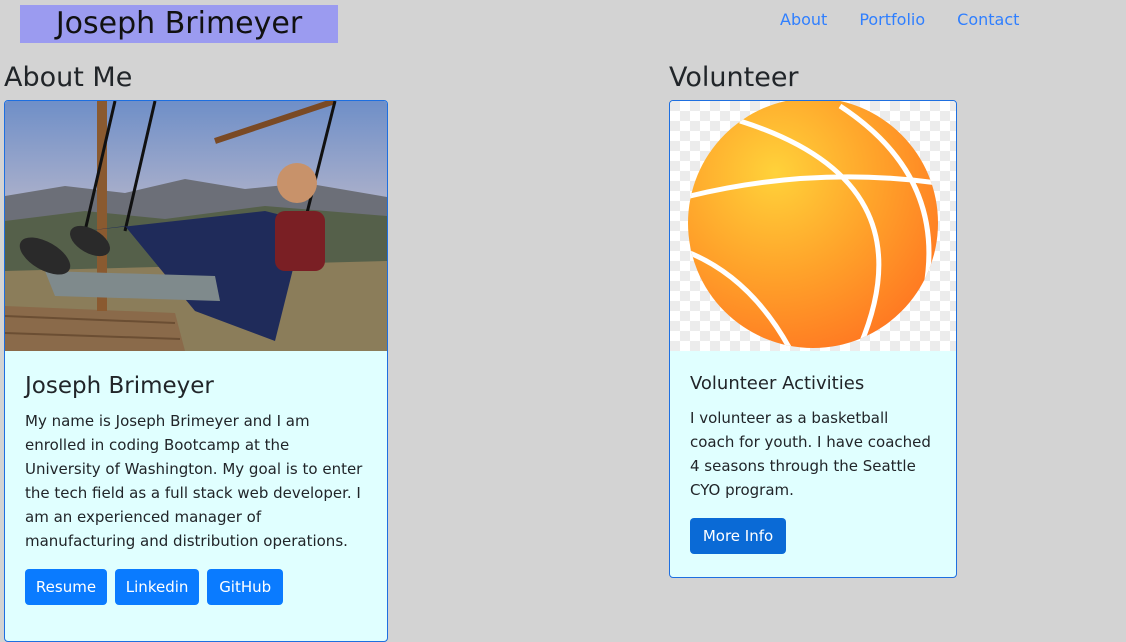 This screenshot has height=642, width=1126. I want to click on linkedin-button: Linkedin, so click(157, 587).